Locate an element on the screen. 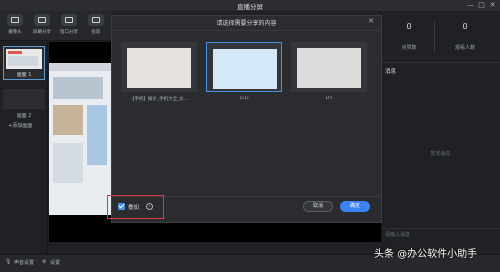 Image resolution: width=500 pixels, height=272 pixels. projector-label: 投影 is located at coordinates (96, 32).